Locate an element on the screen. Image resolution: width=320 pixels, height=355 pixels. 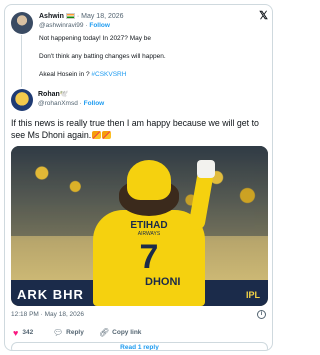
board-logo: IPL is located at coordinates (252, 295).